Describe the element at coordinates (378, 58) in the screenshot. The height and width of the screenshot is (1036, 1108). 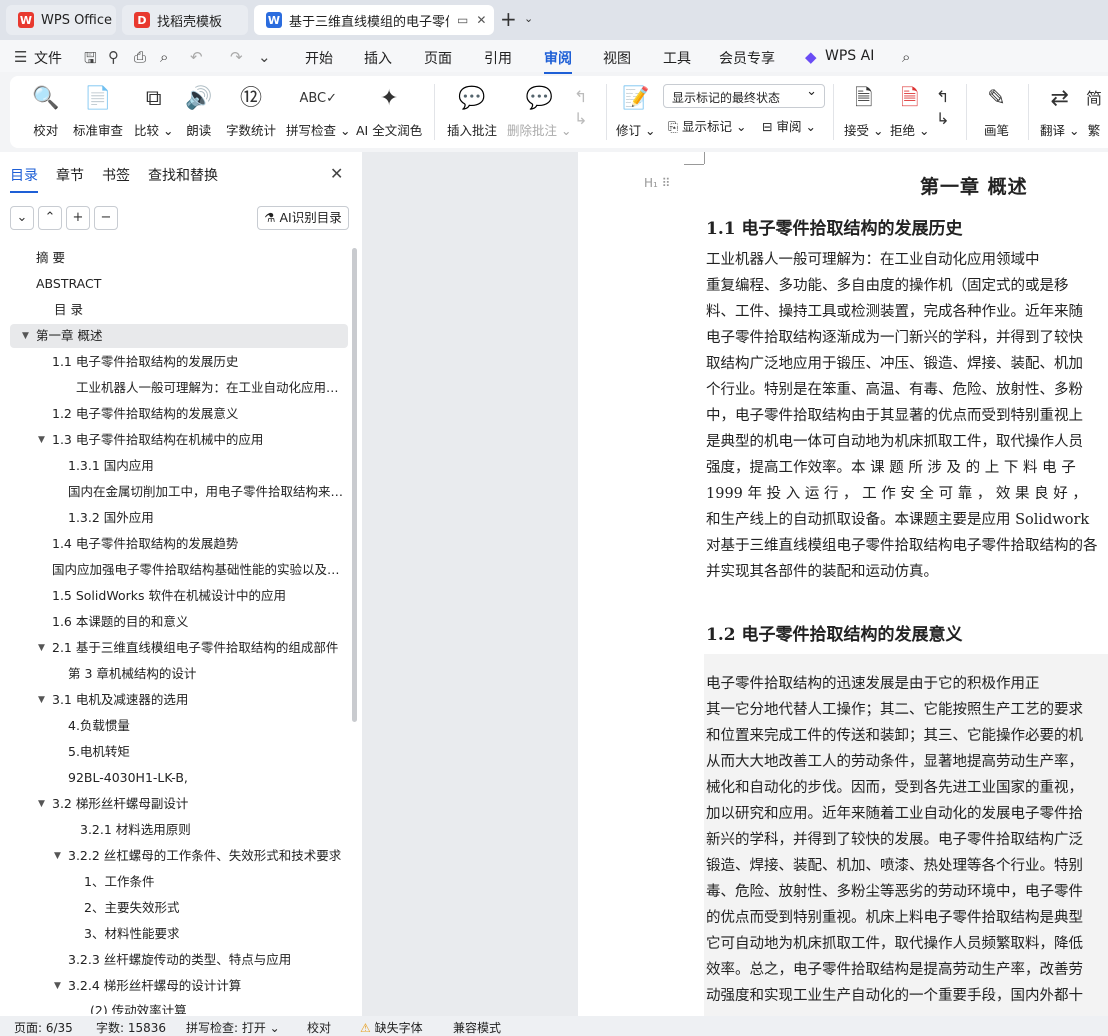
I see `menu-insert: 插入` at that location.